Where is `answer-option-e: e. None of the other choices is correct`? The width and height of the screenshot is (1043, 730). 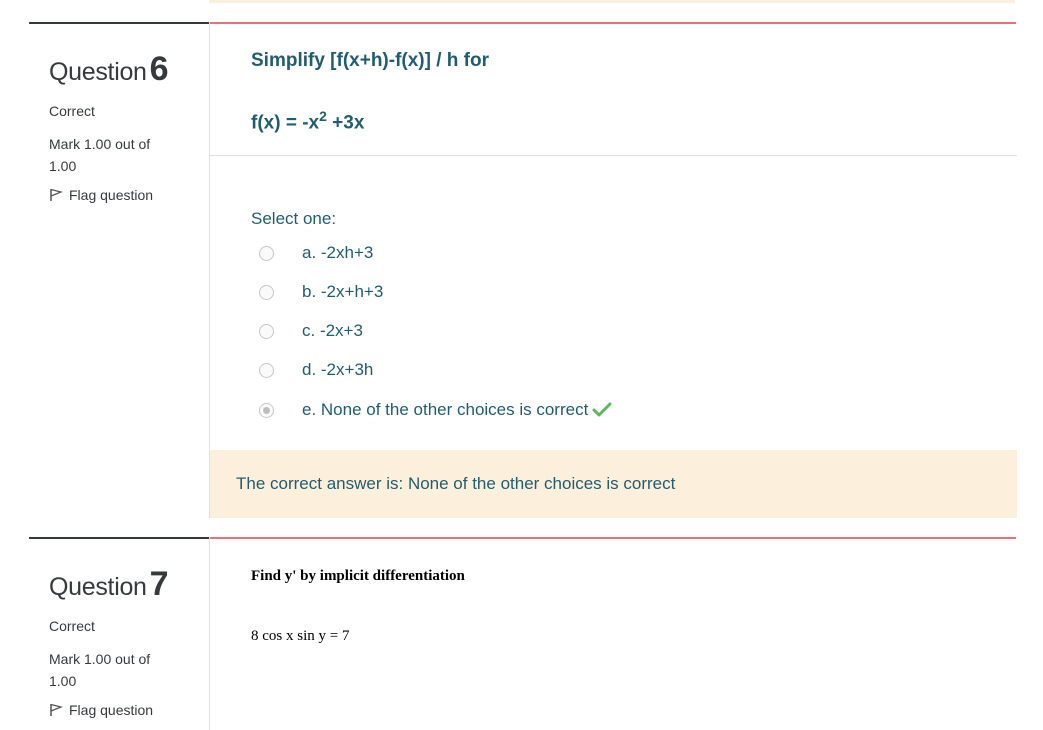
answer-option-e: e. None of the other choices is correct is located at coordinates (431, 410).